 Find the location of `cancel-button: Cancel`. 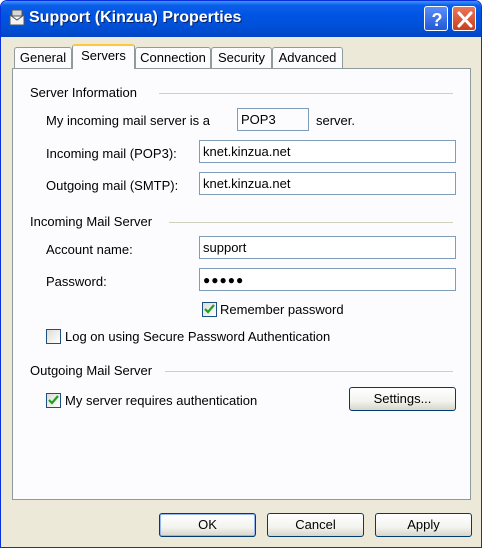

cancel-button: Cancel is located at coordinates (315, 525).